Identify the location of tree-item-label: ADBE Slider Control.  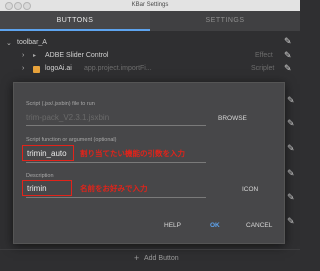
(77, 55).